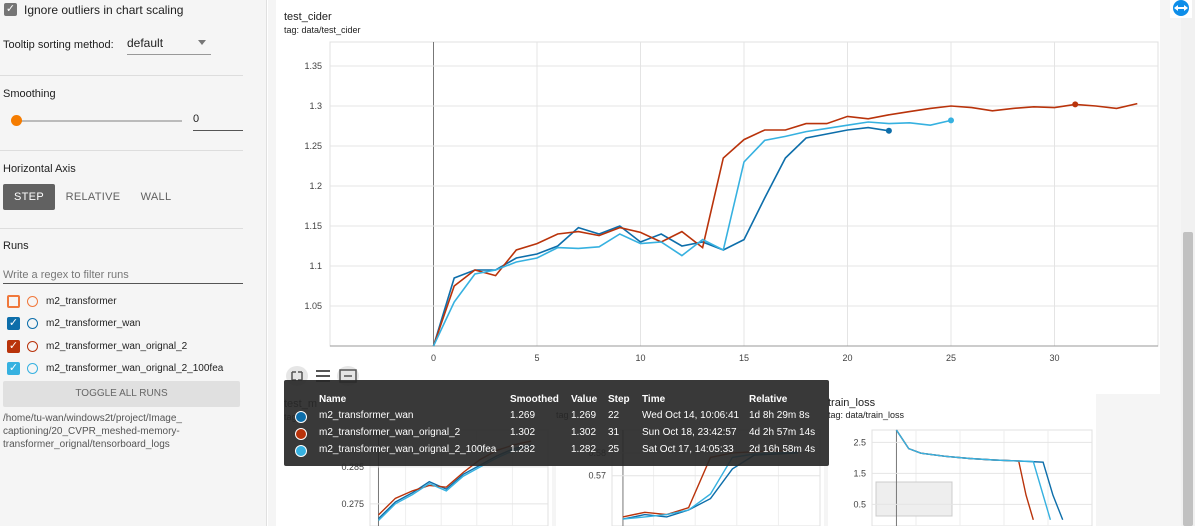 This screenshot has height=526, width=1195. I want to click on tooltip-header-step: Step, so click(619, 399).